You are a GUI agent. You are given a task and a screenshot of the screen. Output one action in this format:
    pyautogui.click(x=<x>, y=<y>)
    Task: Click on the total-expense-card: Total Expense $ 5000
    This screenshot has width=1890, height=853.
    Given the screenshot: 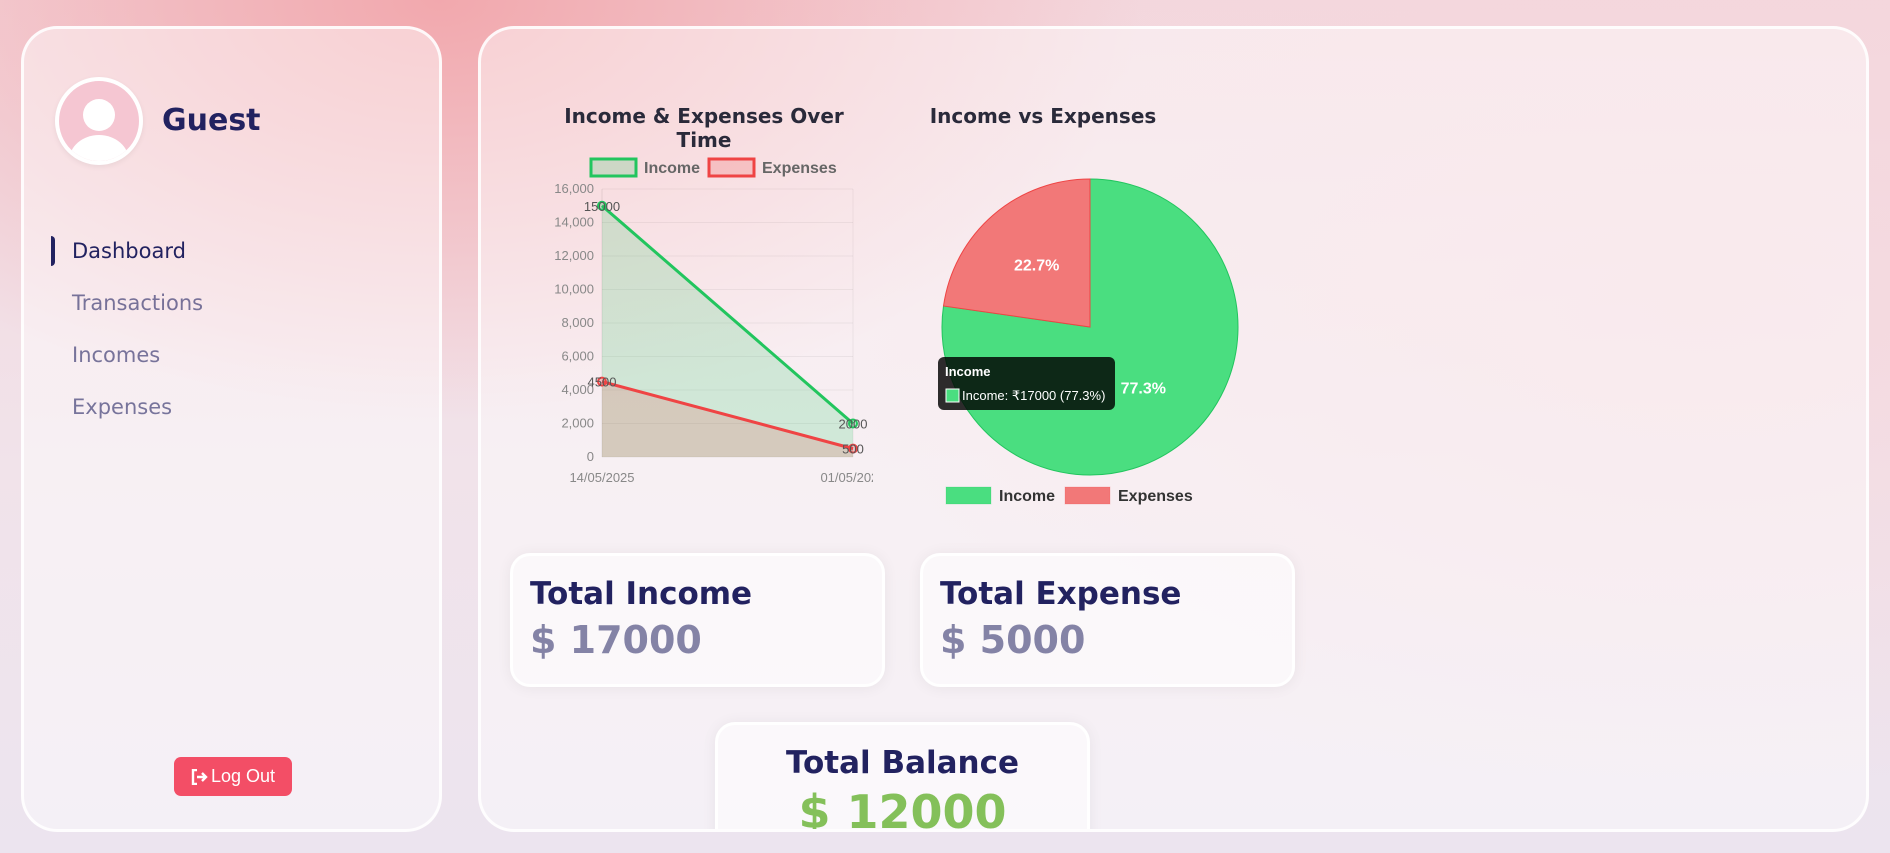 What is the action you would take?
    pyautogui.click(x=1107, y=620)
    